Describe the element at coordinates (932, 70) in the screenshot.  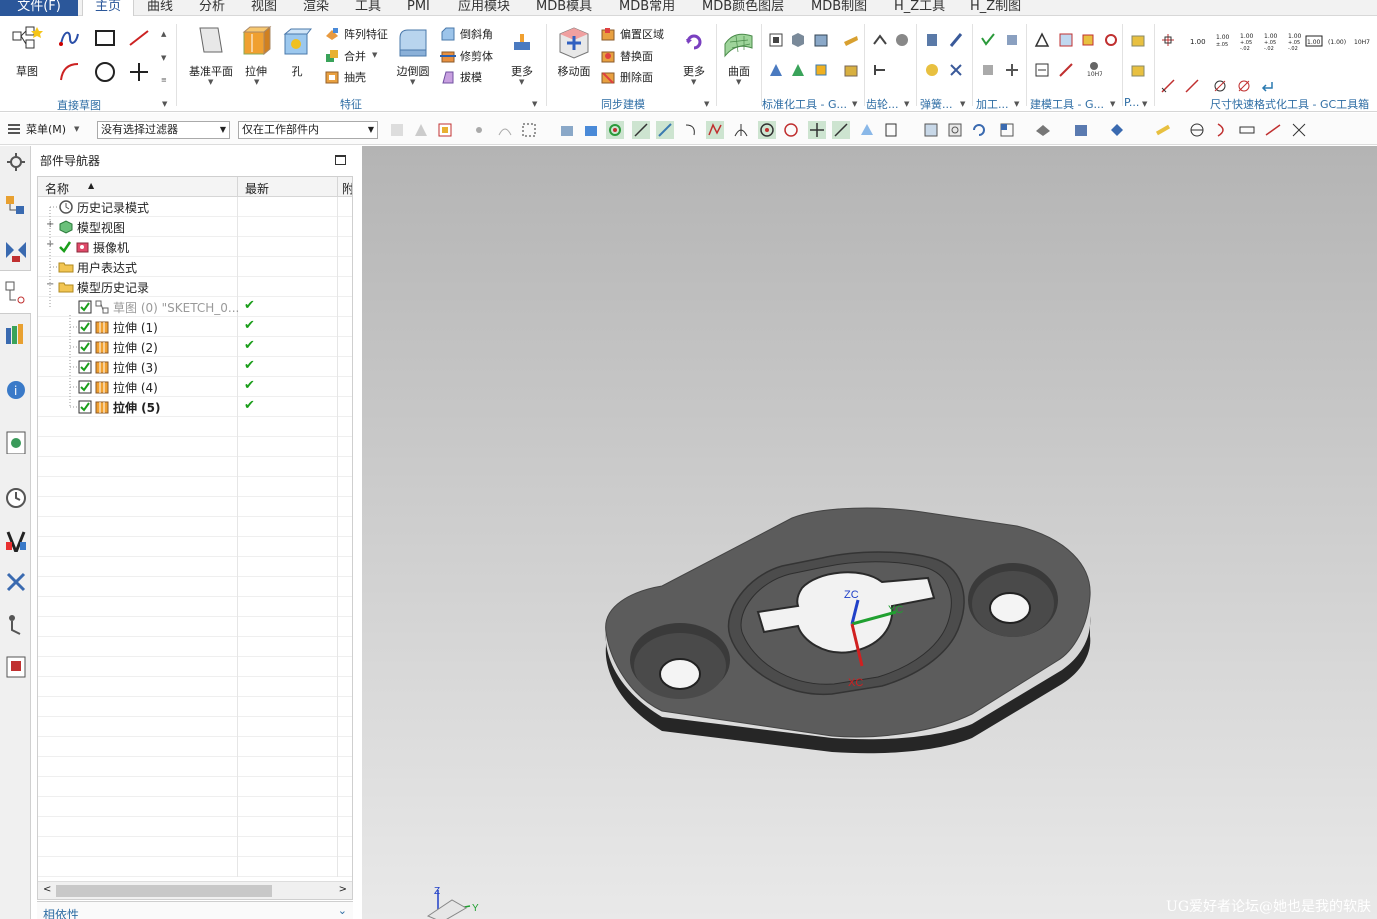
I see `spring-tool-3-icon` at that location.